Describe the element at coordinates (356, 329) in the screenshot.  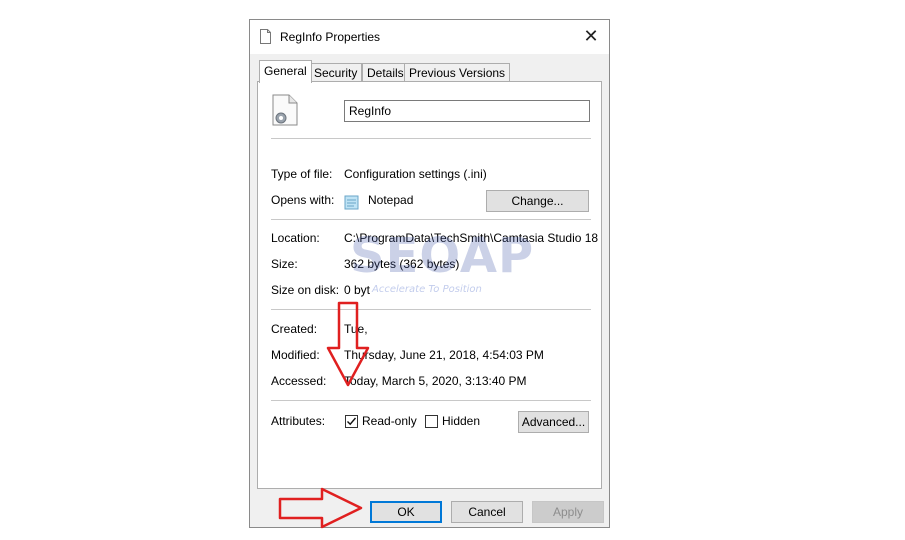
I see `created-value: Tue,` at that location.